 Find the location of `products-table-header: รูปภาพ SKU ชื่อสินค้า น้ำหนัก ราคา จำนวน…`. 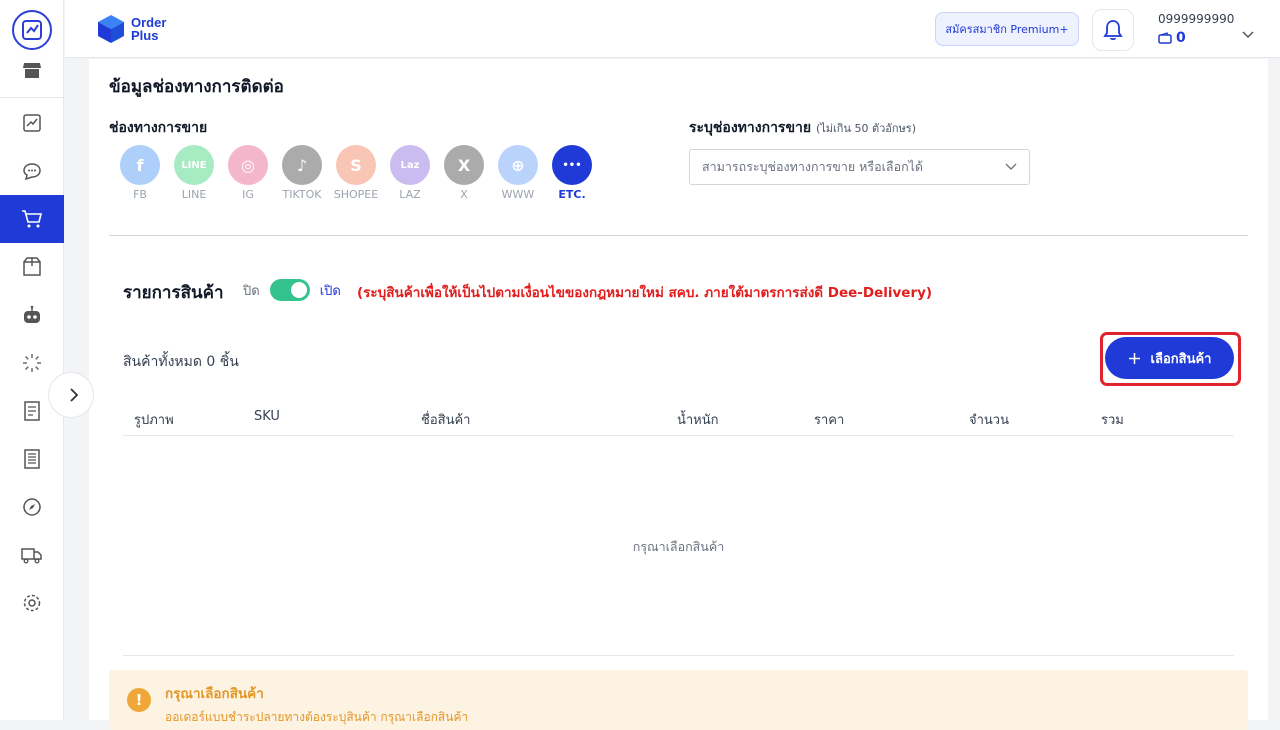

products-table-header: รูปภาพ SKU ชื่อสินค้า น้ำหนัก ราคา จำนวน… is located at coordinates (678, 417).